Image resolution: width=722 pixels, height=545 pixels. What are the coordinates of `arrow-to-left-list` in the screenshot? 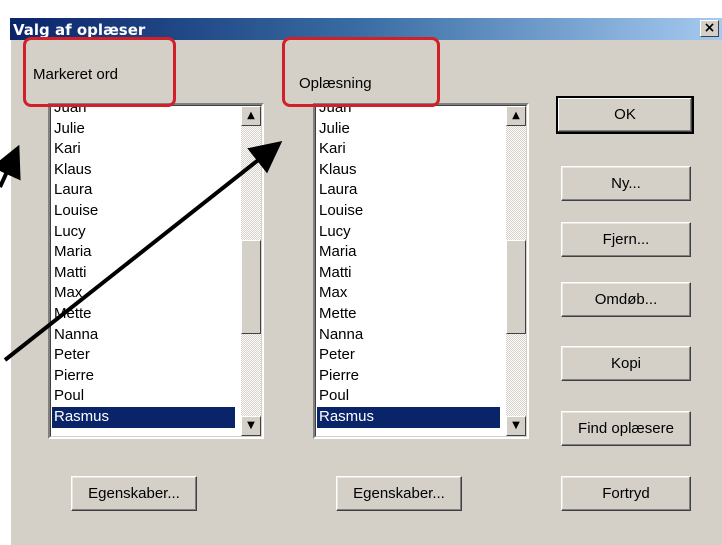 It's located at (10, 166).